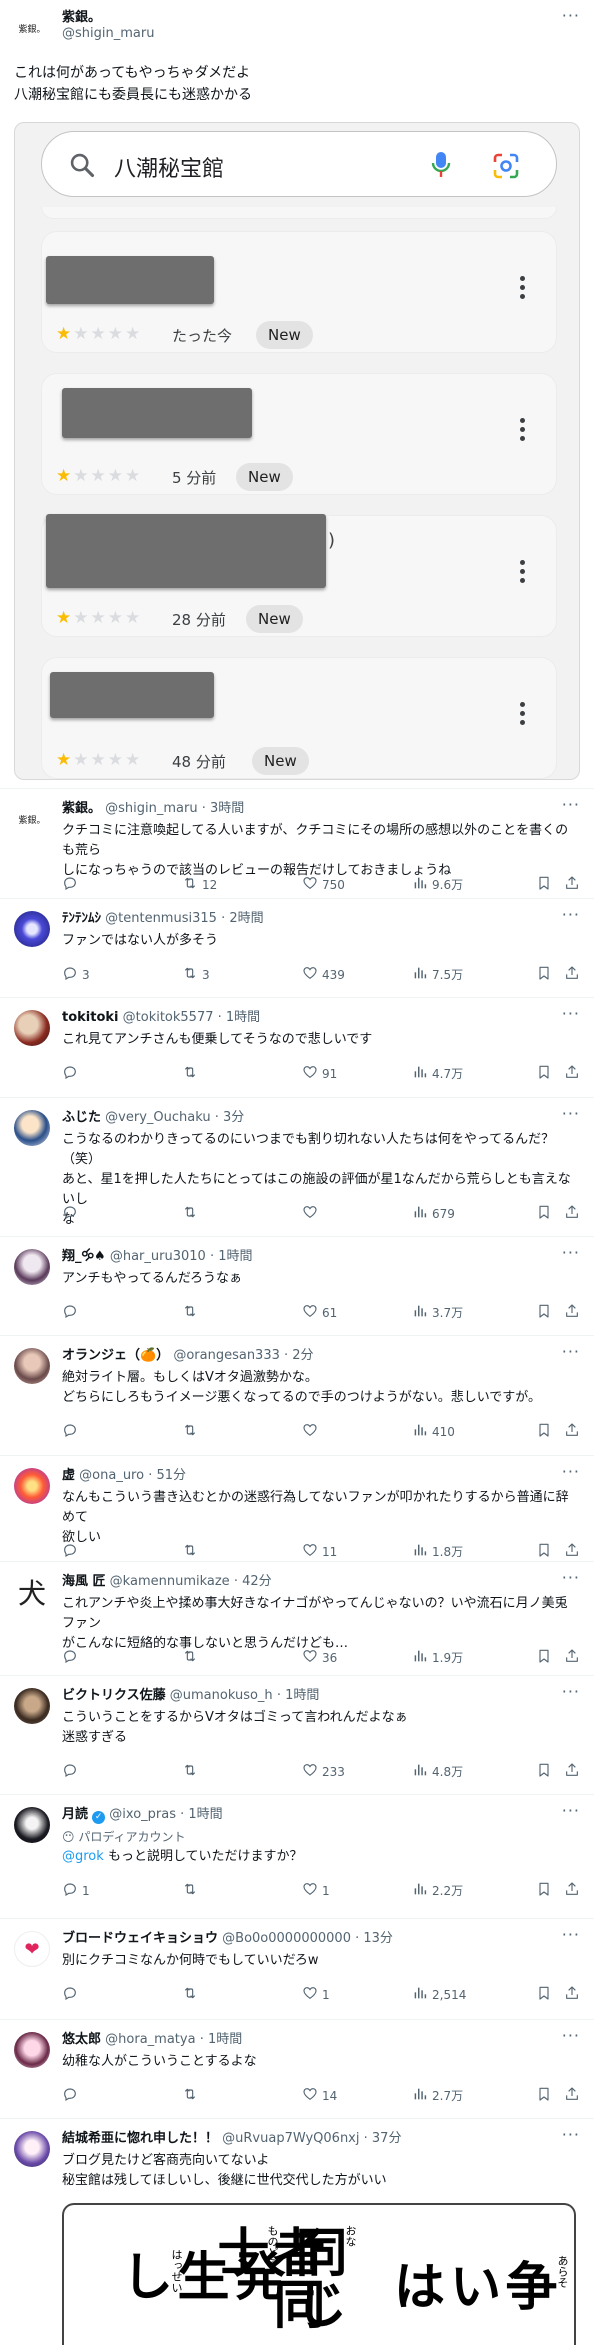 The height and width of the screenshot is (2345, 594). What do you see at coordinates (111, 1475) in the screenshot?
I see `author-handle: @ona_uro` at bounding box center [111, 1475].